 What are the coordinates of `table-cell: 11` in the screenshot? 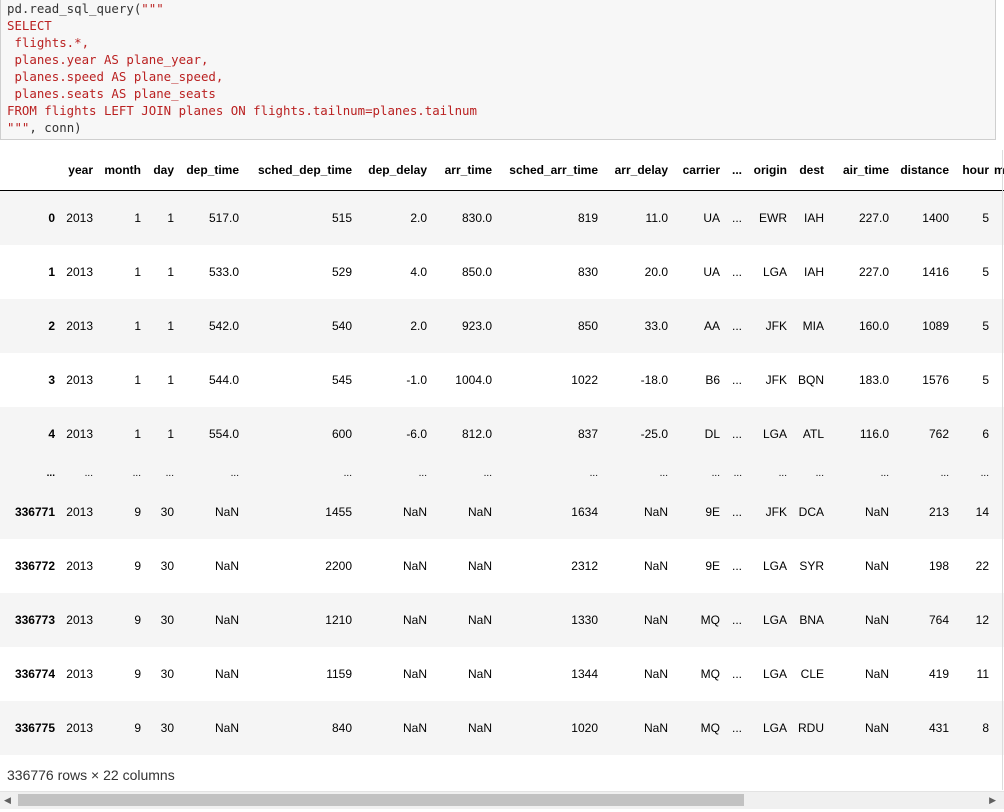 It's located at (982, 674).